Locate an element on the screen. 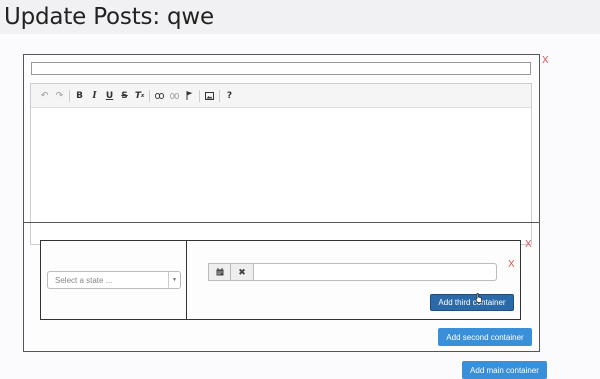 The image size is (600, 379). remove-main-container-button: X is located at coordinates (545, 61).